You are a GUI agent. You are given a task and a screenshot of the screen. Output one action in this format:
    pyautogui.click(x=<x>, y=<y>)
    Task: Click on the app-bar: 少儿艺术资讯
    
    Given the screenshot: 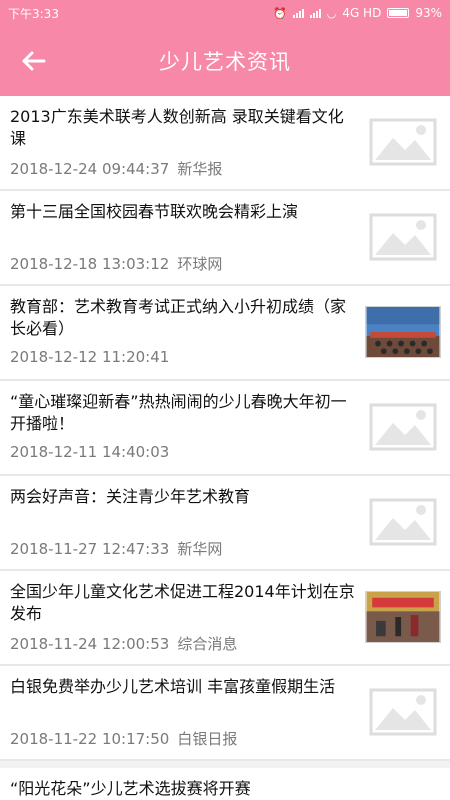 What is the action you would take?
    pyautogui.click(x=225, y=61)
    